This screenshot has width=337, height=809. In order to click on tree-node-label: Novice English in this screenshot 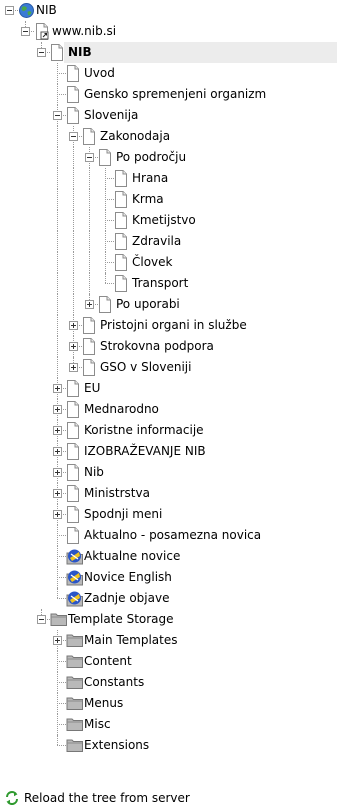, I will do `click(128, 577)`.